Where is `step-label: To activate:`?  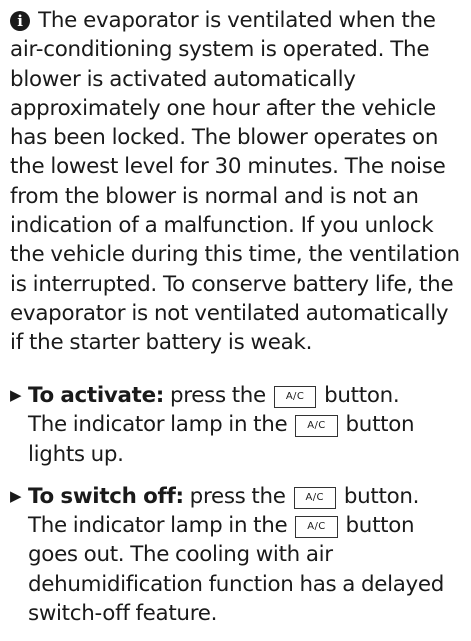
step-label: To activate: is located at coordinates (96, 395).